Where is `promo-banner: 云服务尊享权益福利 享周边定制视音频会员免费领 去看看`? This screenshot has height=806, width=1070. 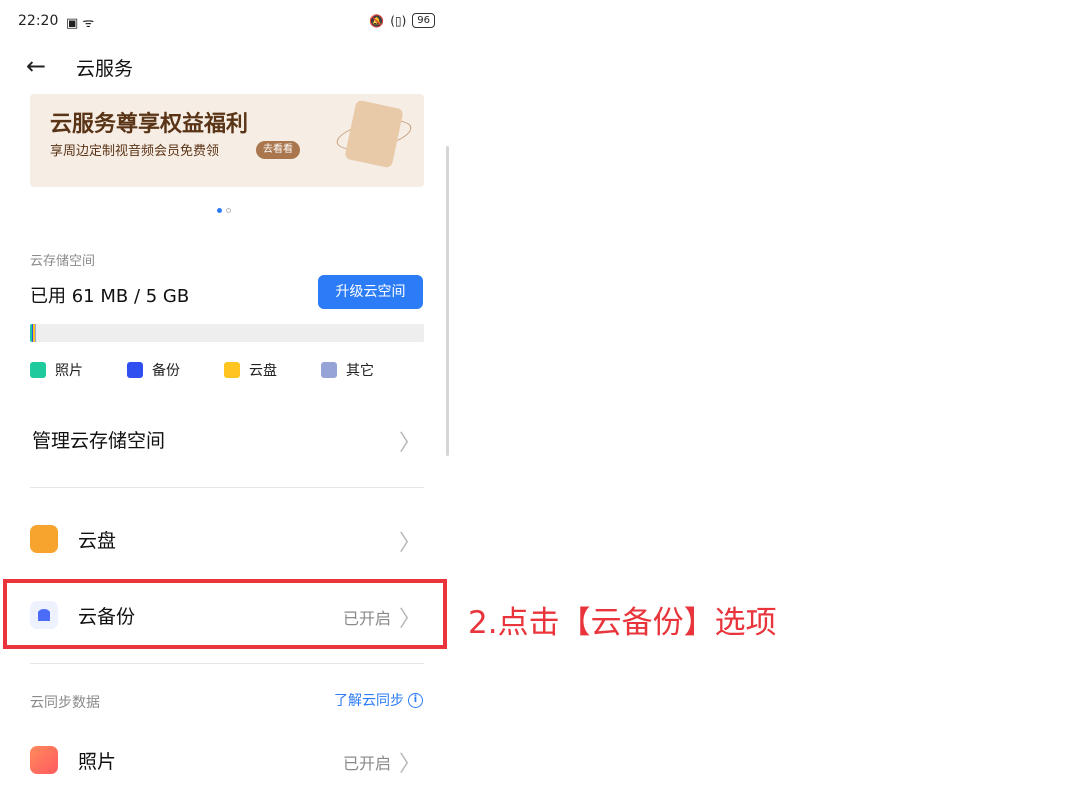
promo-banner: 云服务尊享权益福利 享周边定制视音频会员免费领 去看看 is located at coordinates (227, 140).